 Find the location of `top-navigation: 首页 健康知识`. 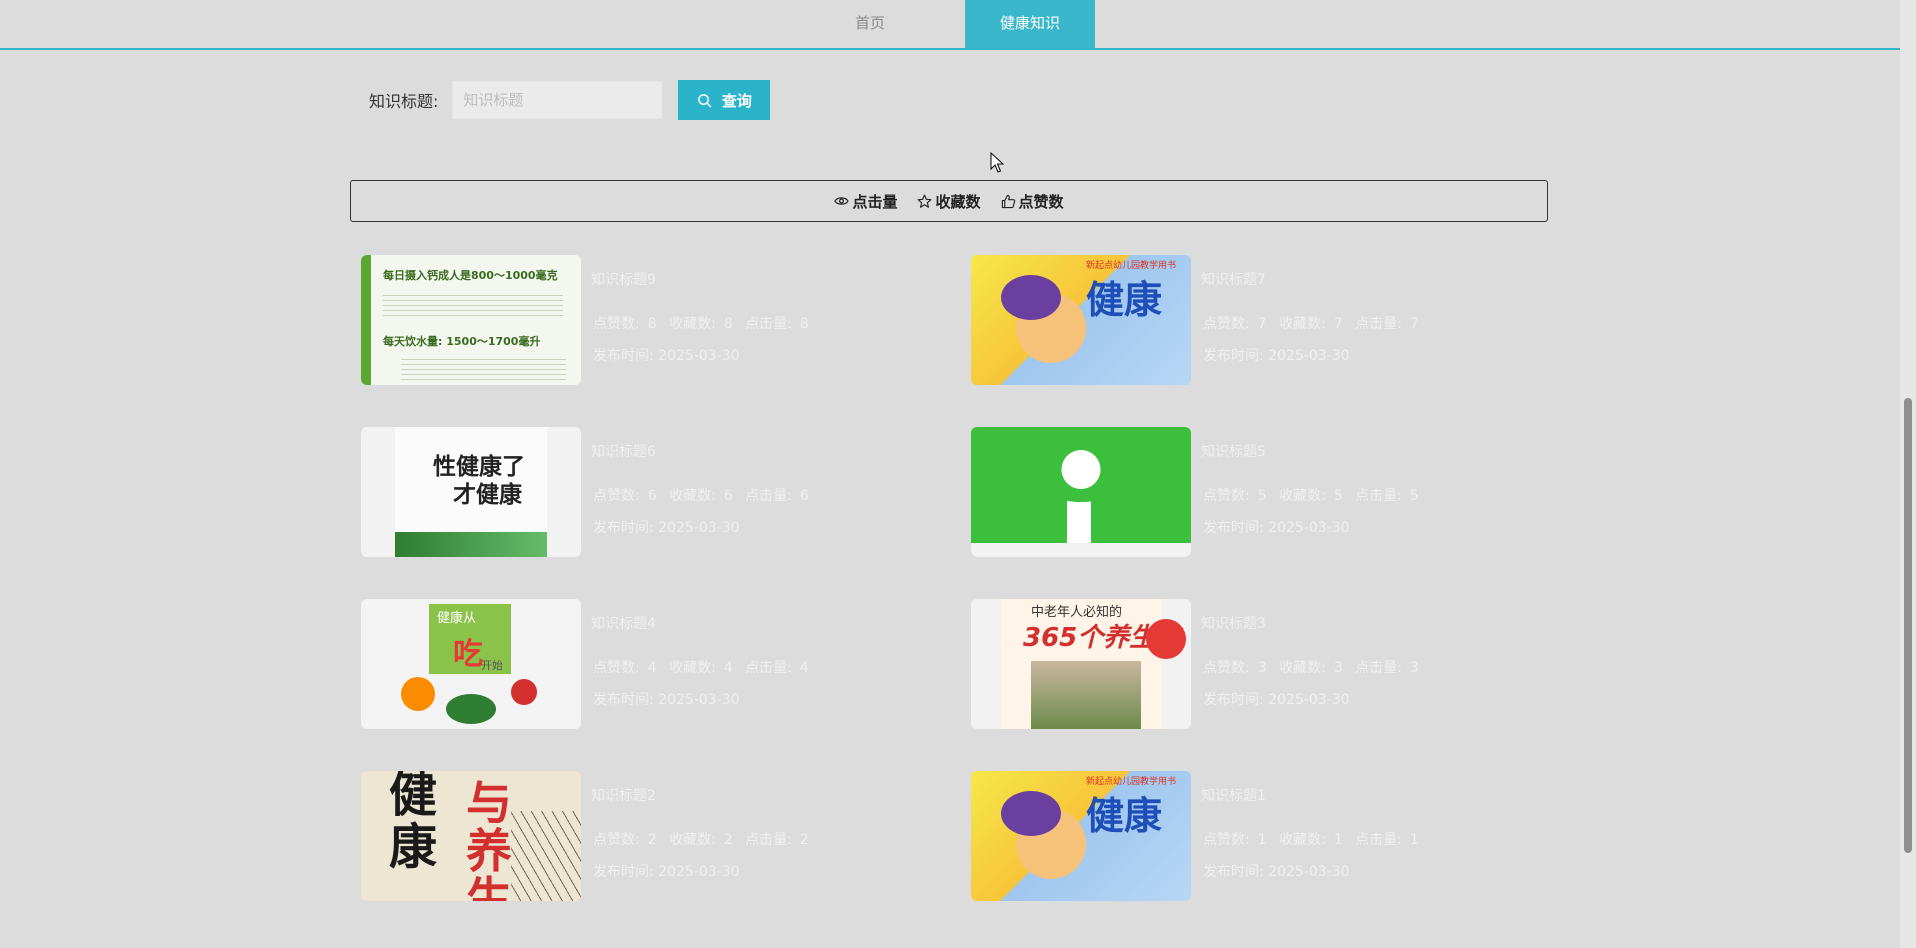

top-navigation: 首页 健康知识 is located at coordinates (950, 25).